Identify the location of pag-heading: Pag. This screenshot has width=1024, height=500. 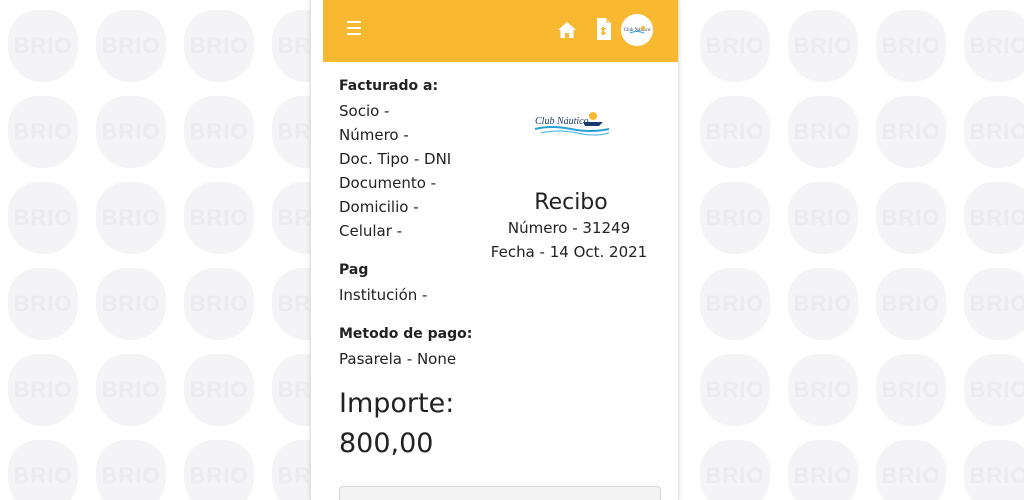
(354, 270).